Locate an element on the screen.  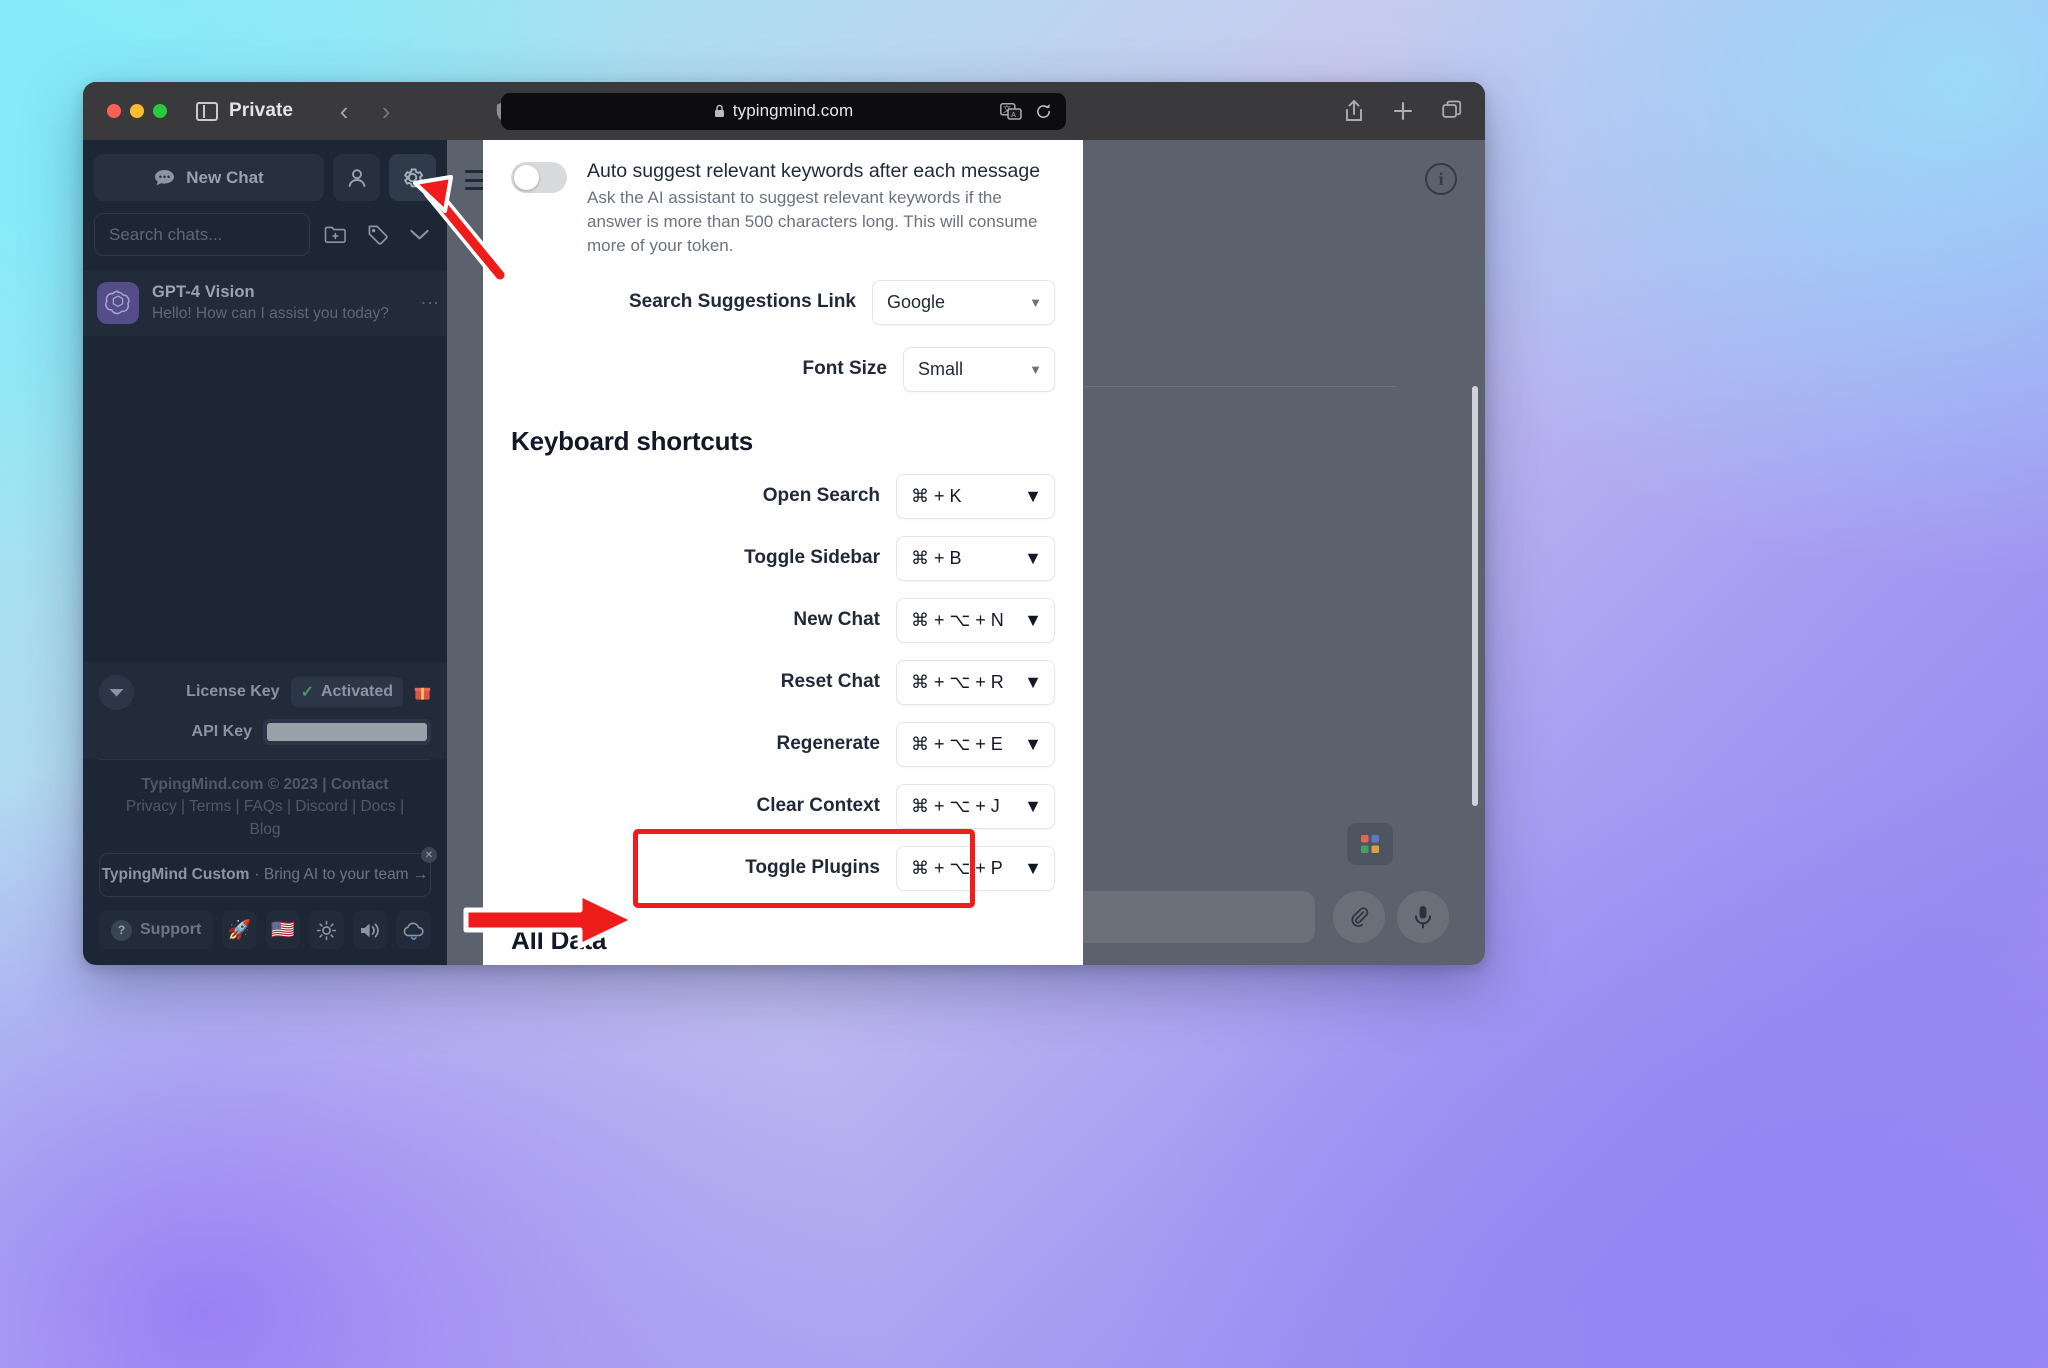
volume-icon is located at coordinates (370, 930).